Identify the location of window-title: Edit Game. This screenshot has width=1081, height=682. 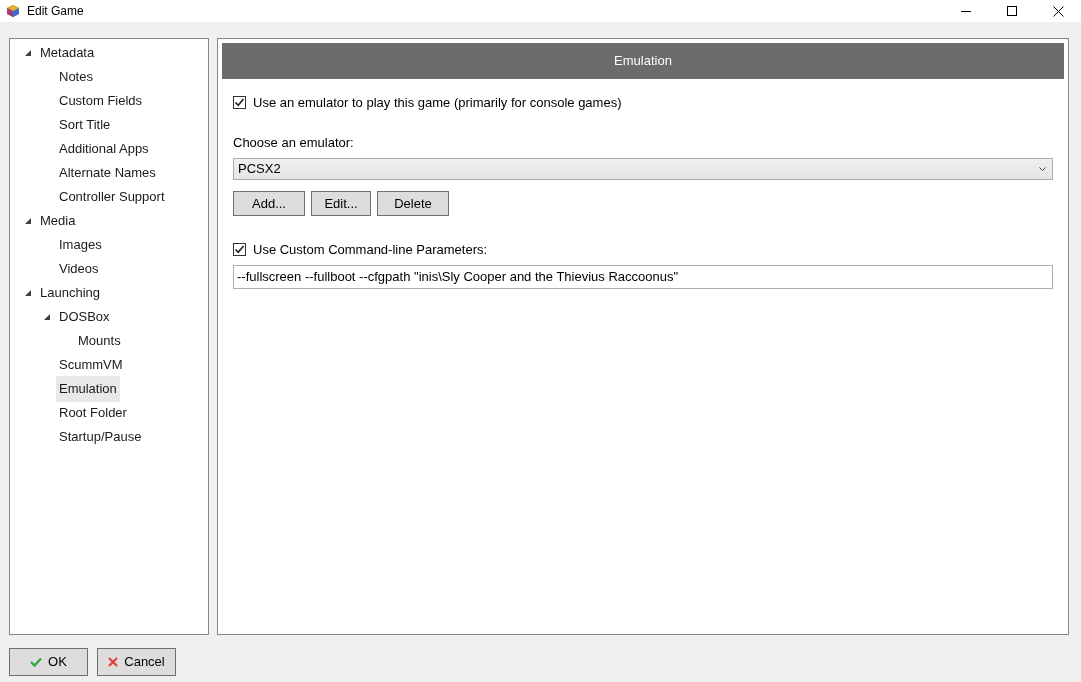
(55, 11).